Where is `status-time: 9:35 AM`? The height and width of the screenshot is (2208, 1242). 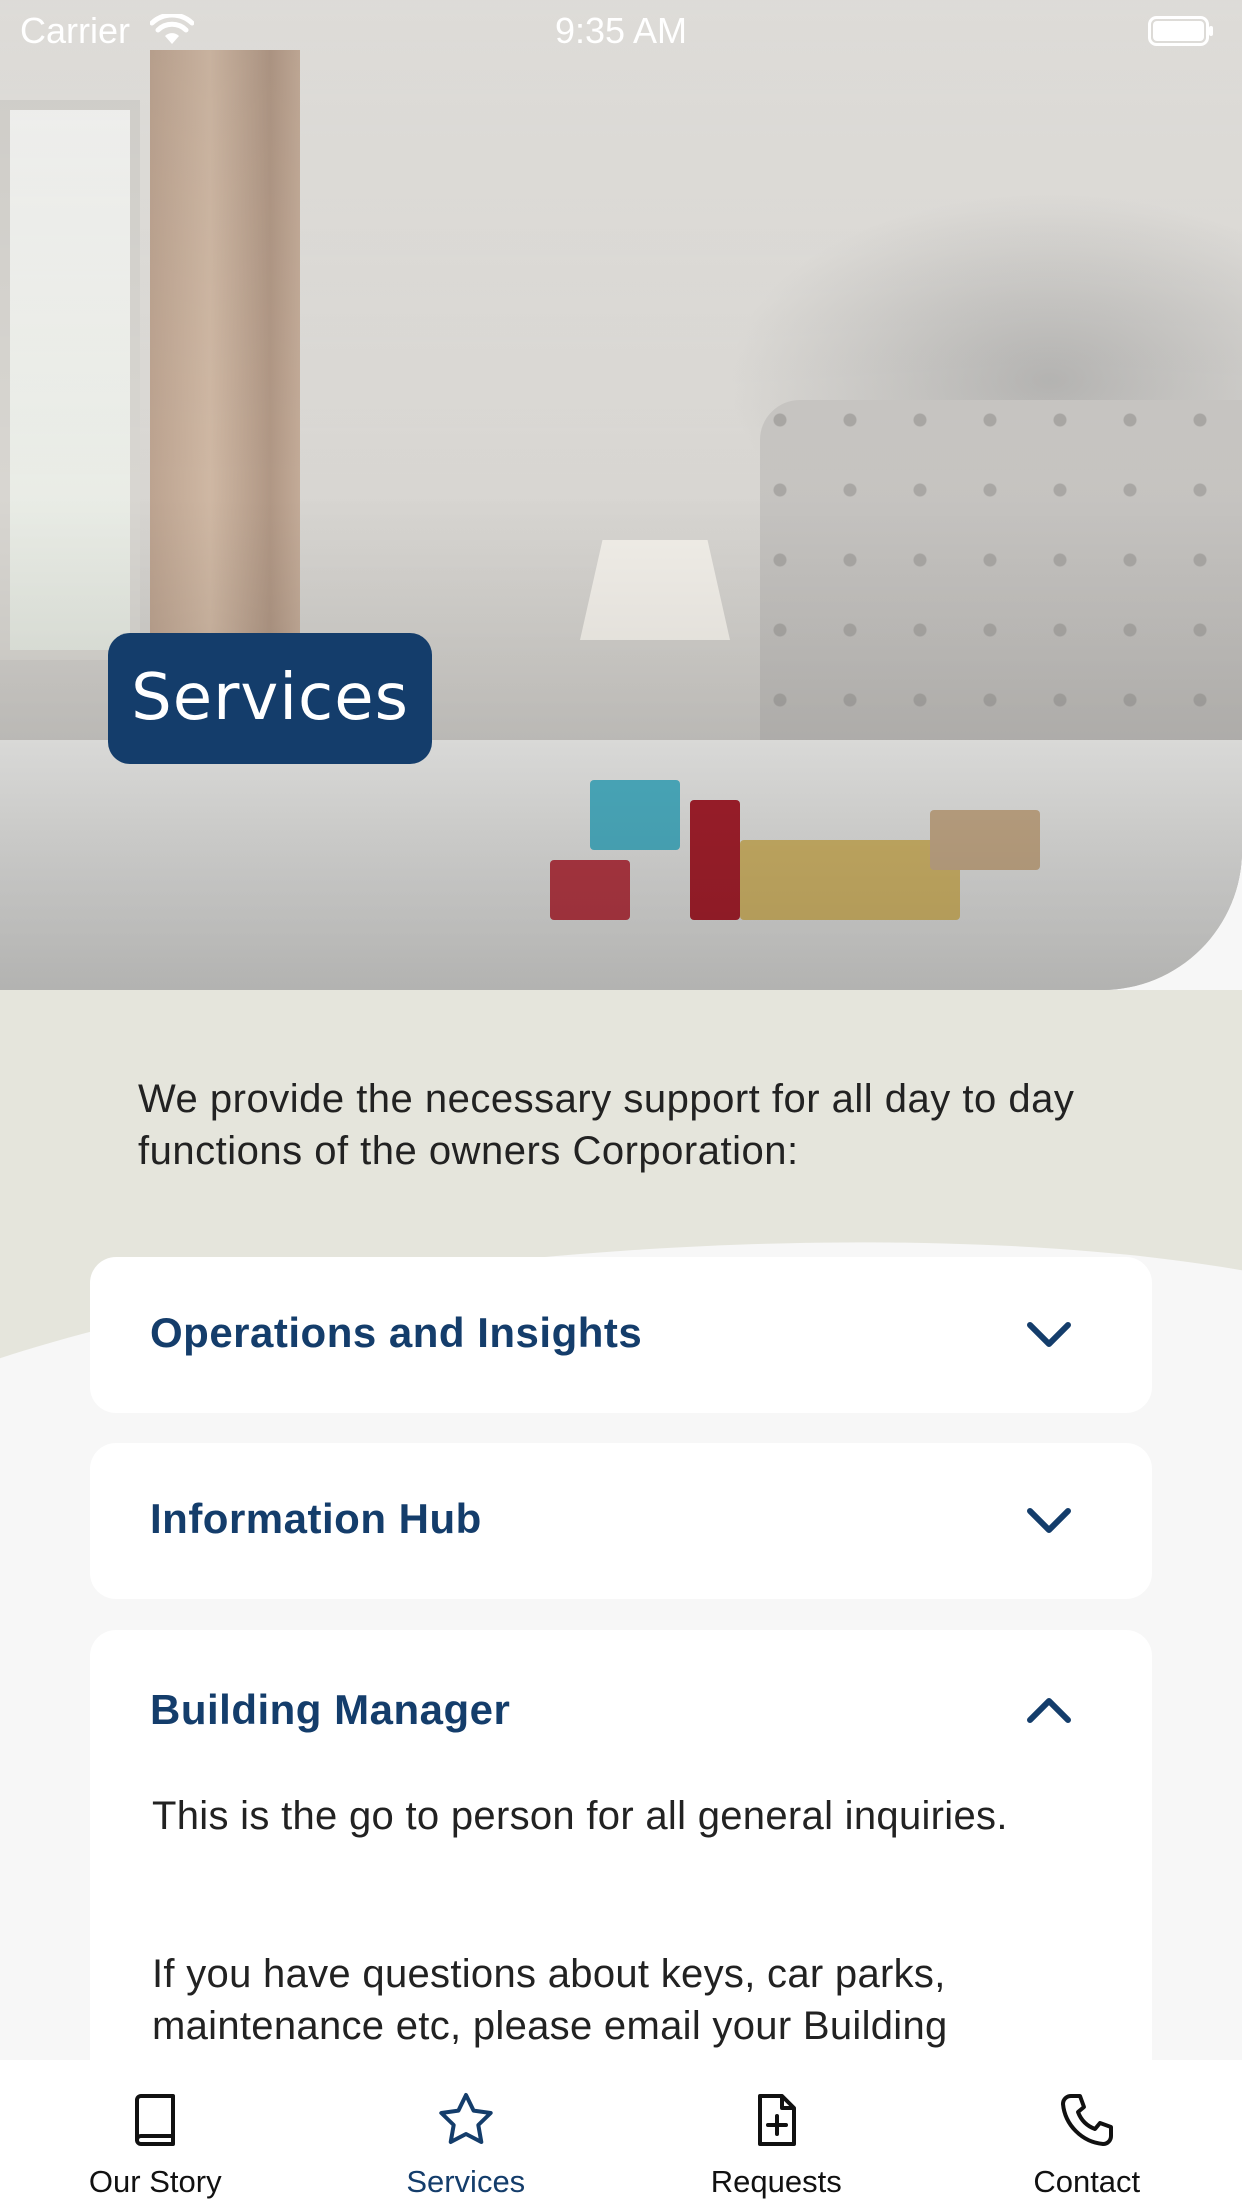 status-time: 9:35 AM is located at coordinates (621, 30).